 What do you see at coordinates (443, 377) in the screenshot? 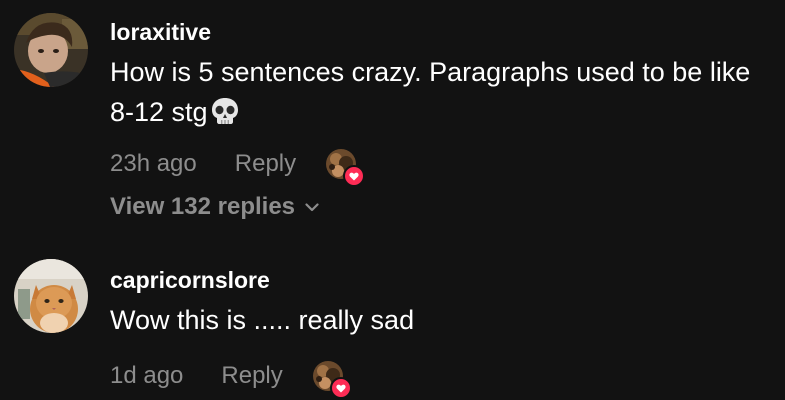
I see `comment-meta: 1d ago Reply` at bounding box center [443, 377].